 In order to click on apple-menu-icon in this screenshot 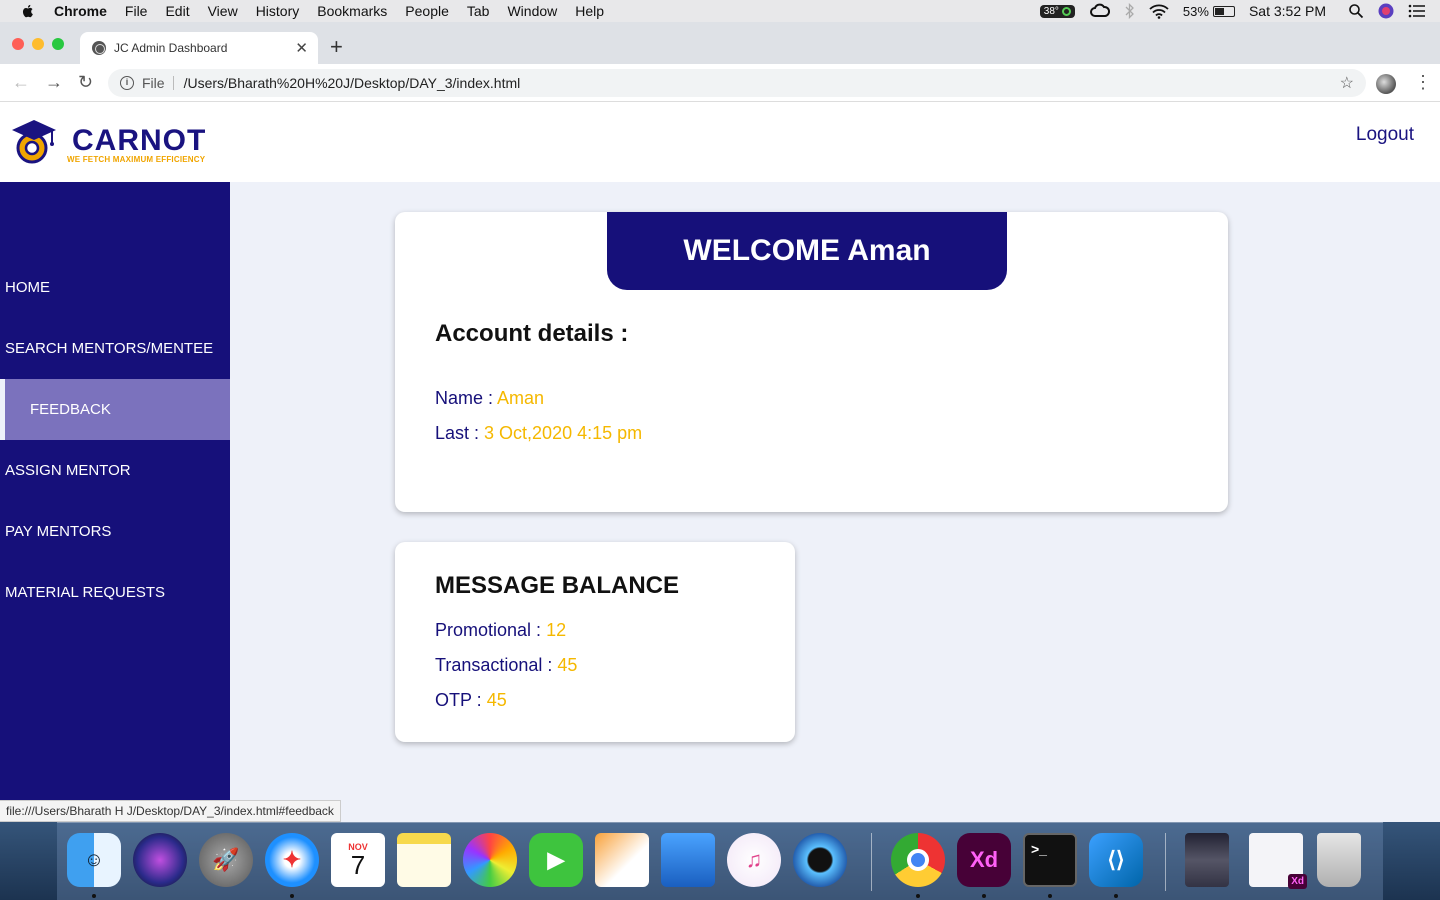, I will do `click(28, 11)`.